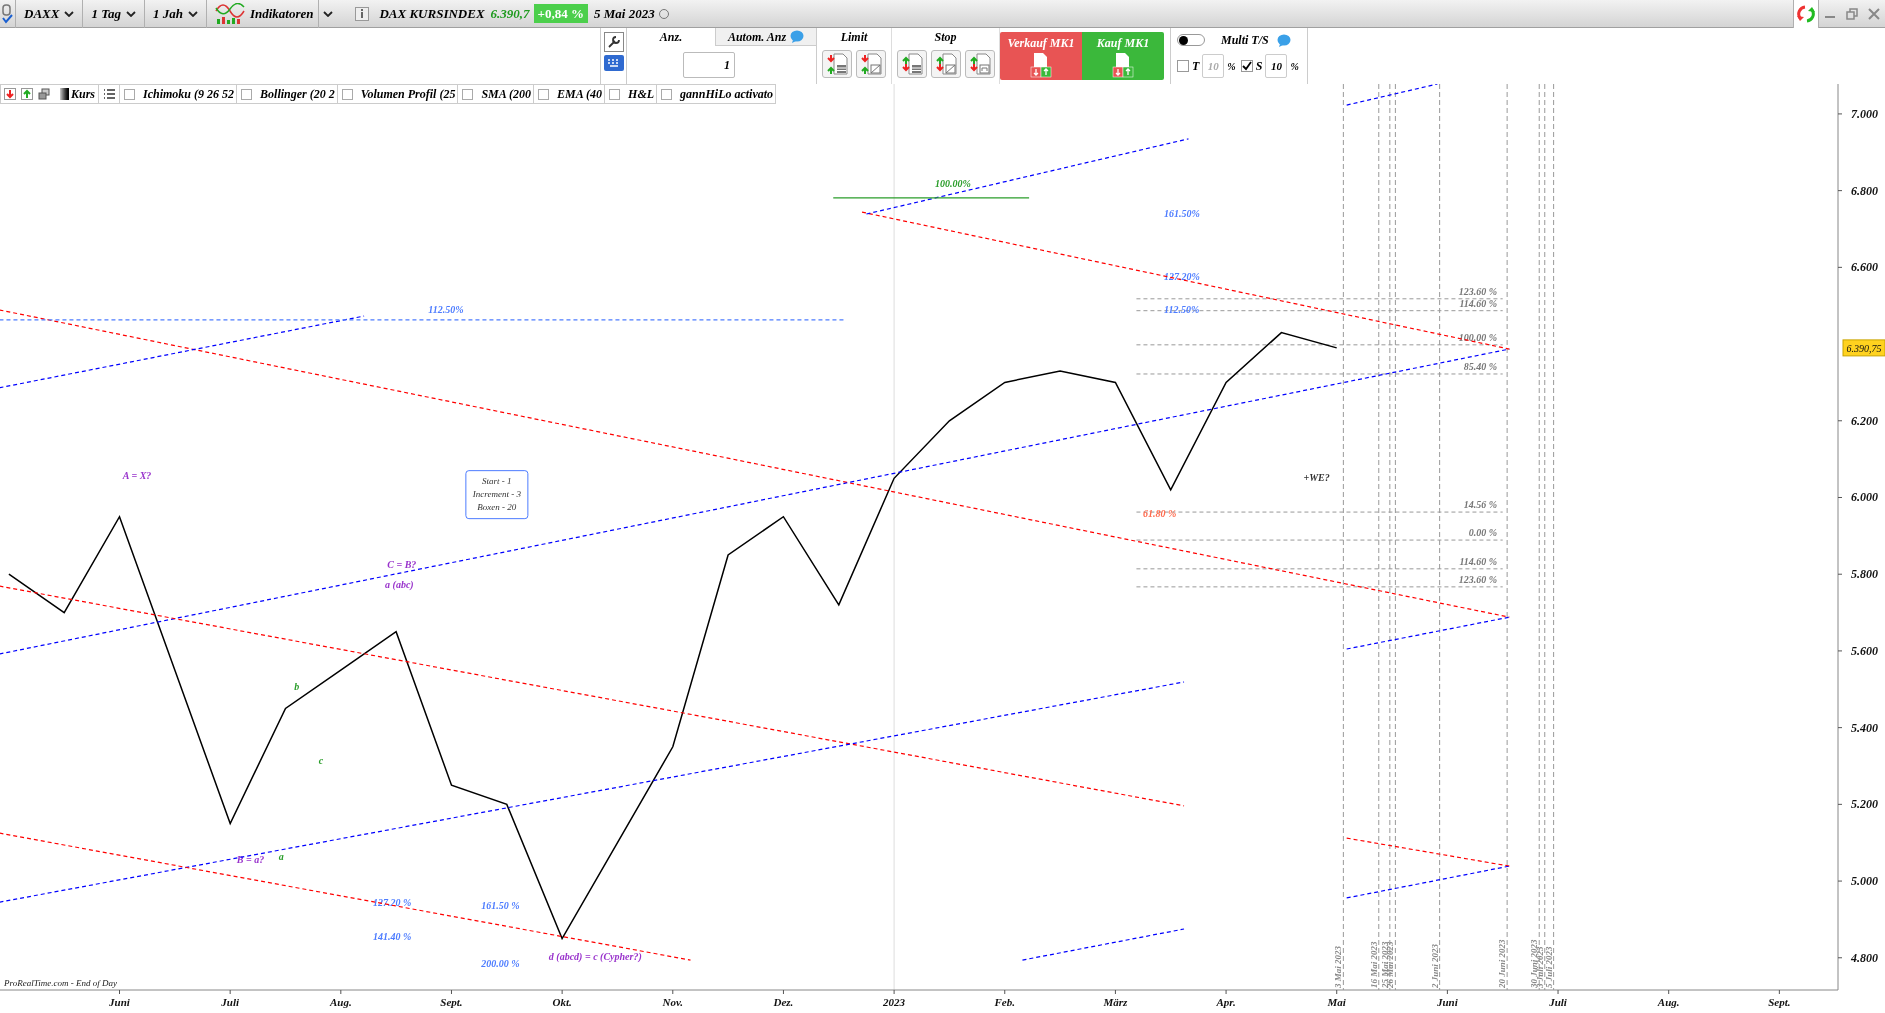 The width and height of the screenshot is (1885, 1013). Describe the element at coordinates (854, 37) in the screenshot. I see `group-label: Limit` at that location.